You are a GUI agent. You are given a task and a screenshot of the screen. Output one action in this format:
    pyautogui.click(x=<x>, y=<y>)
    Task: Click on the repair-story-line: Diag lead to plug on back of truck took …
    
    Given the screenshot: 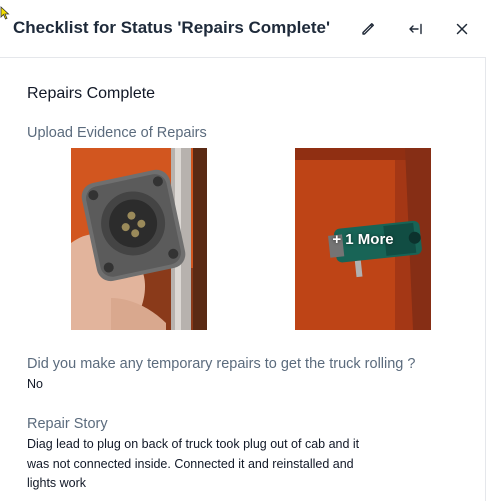 What is the action you would take?
    pyautogui.click(x=193, y=444)
    